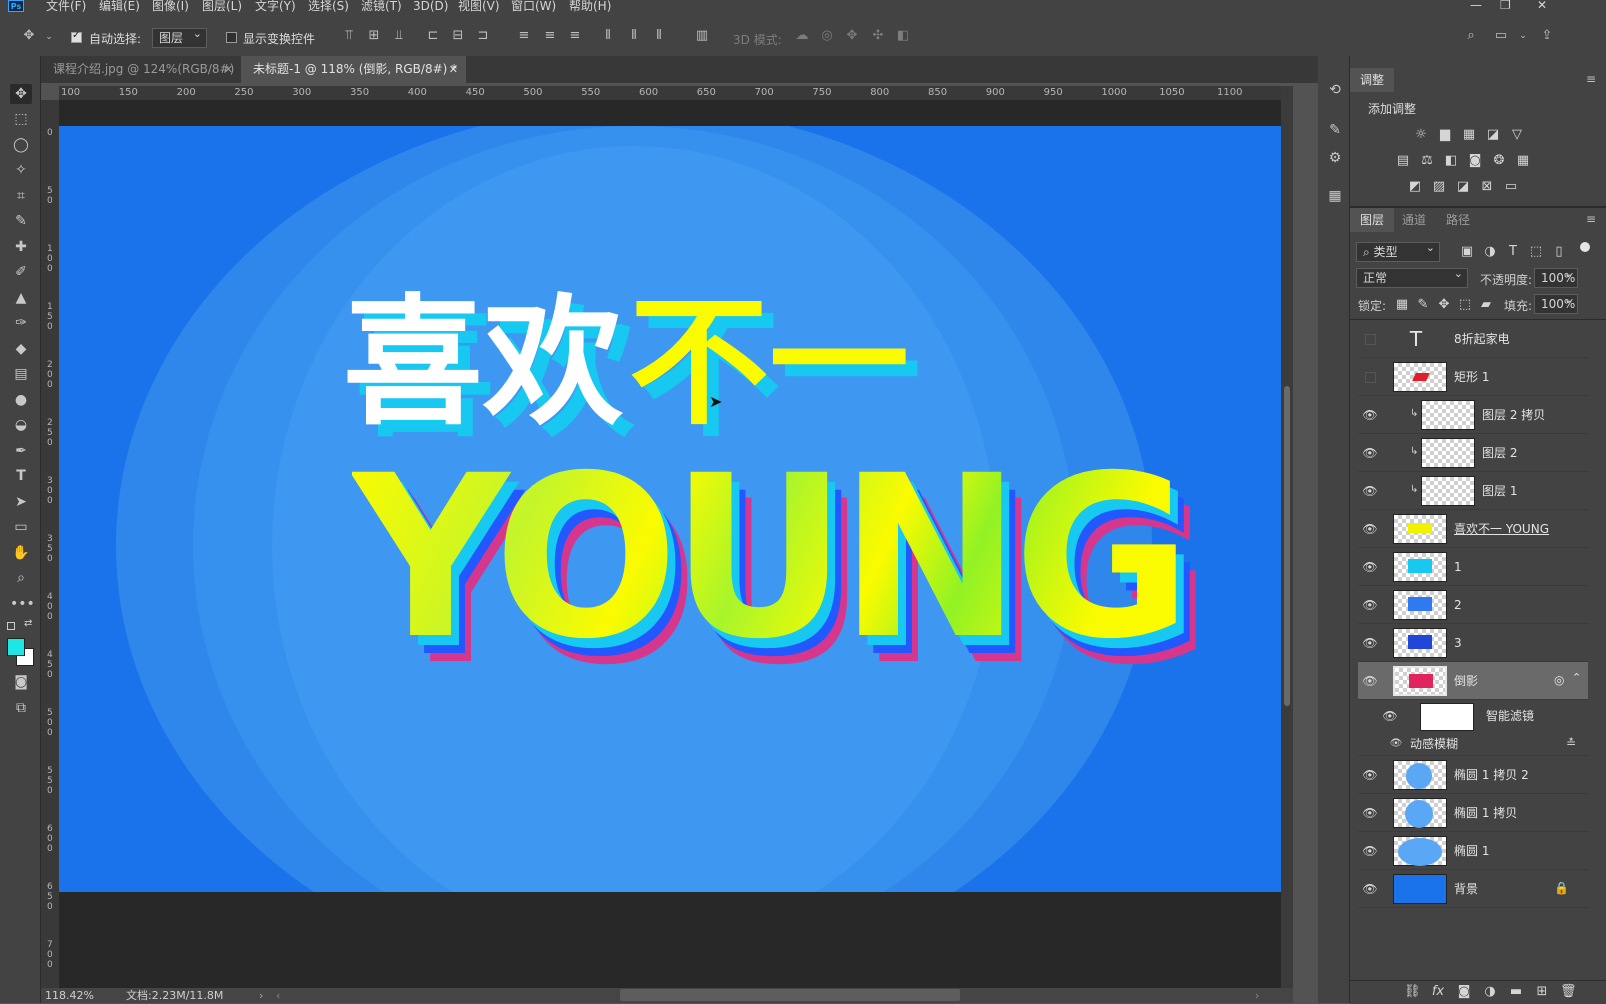 The width and height of the screenshot is (1606, 1004). What do you see at coordinates (328, 6) in the screenshot?
I see `menu-select: 选择(S)` at bounding box center [328, 6].